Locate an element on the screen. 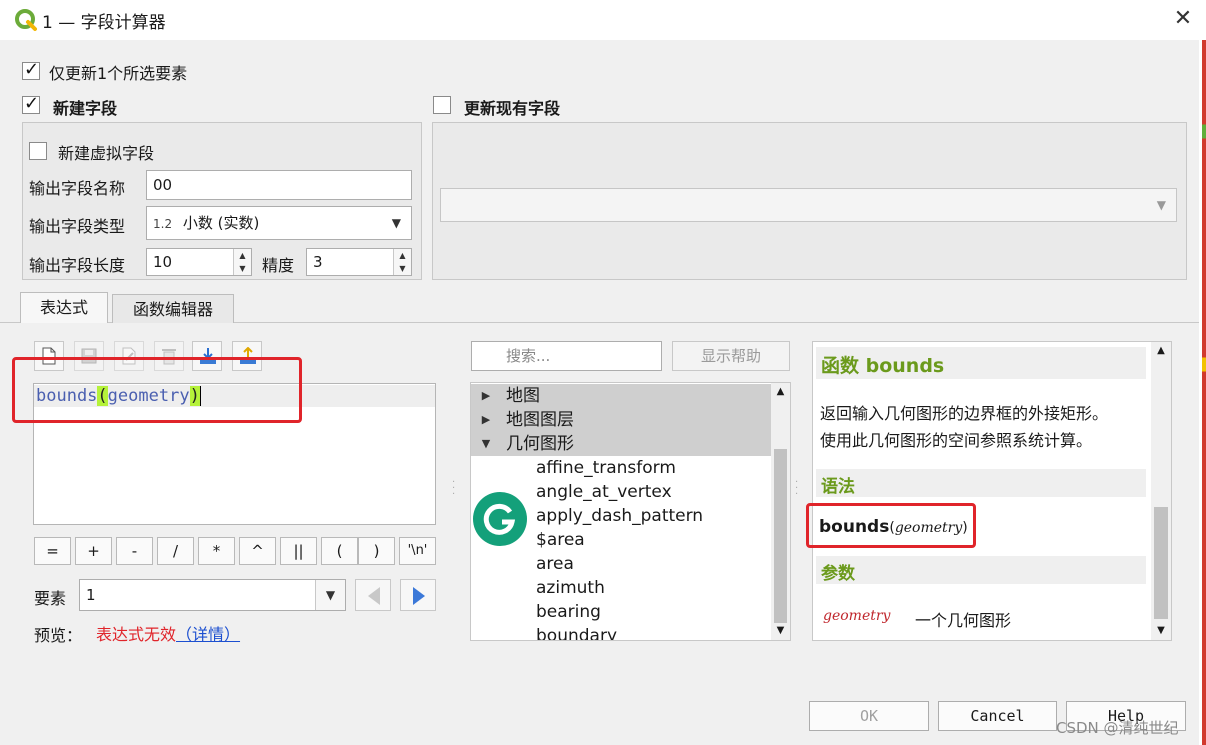 This screenshot has height=745, width=1206. preview-label: 预览： is located at coordinates (58, 635).